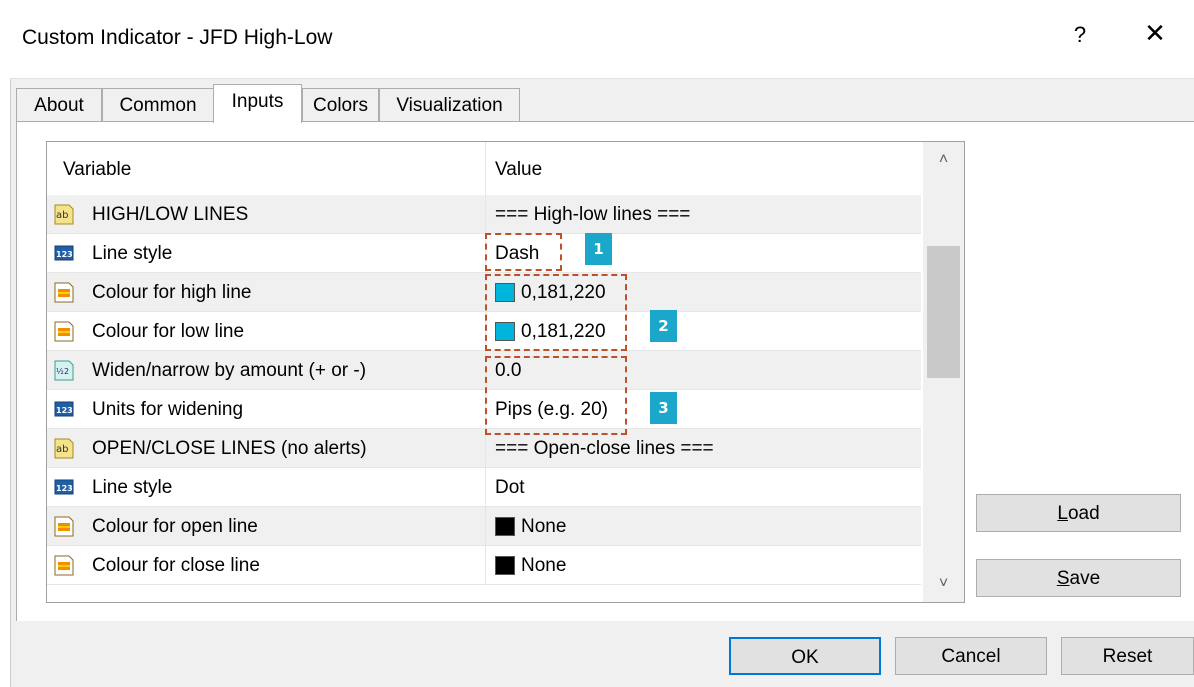 The height and width of the screenshot is (687, 1194). I want to click on tab-label: About, so click(59, 105).